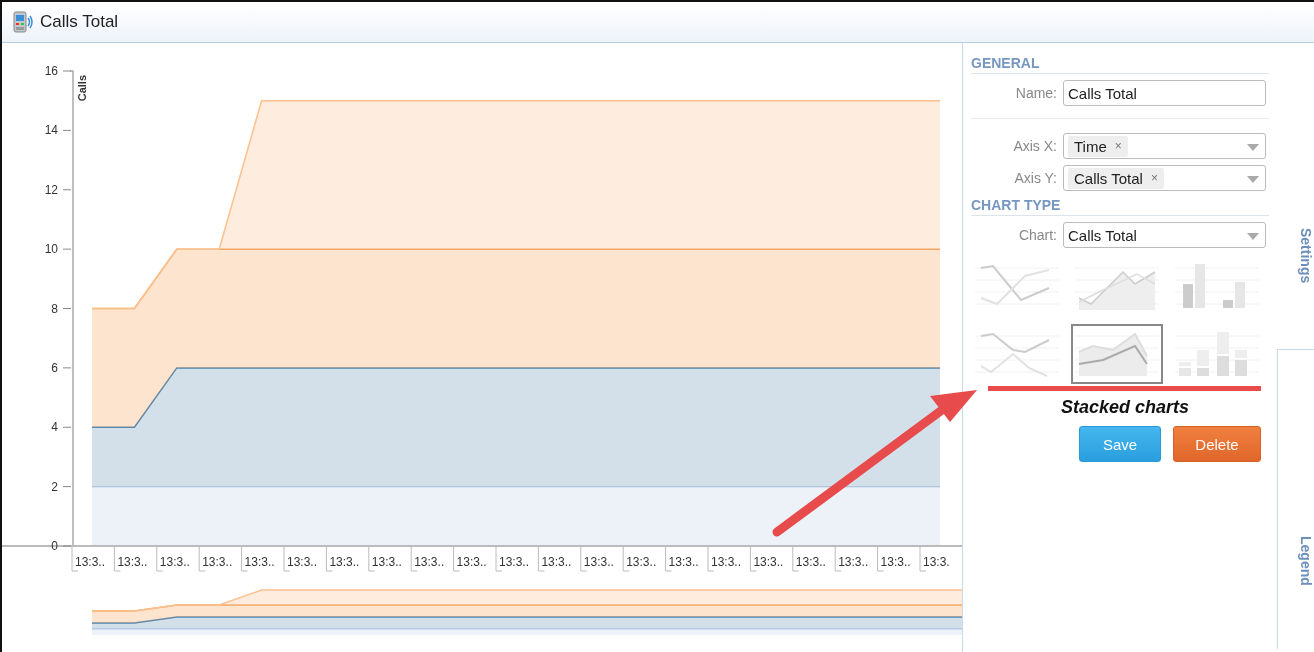  I want to click on tag-label: Calls Total, so click(1108, 178).